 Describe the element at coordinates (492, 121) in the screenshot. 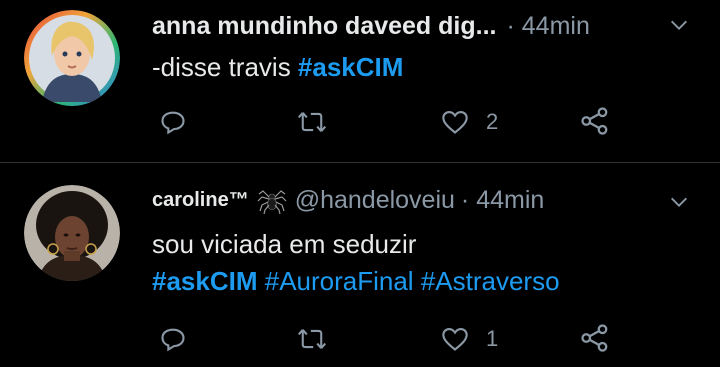

I see `like-count: 2` at that location.